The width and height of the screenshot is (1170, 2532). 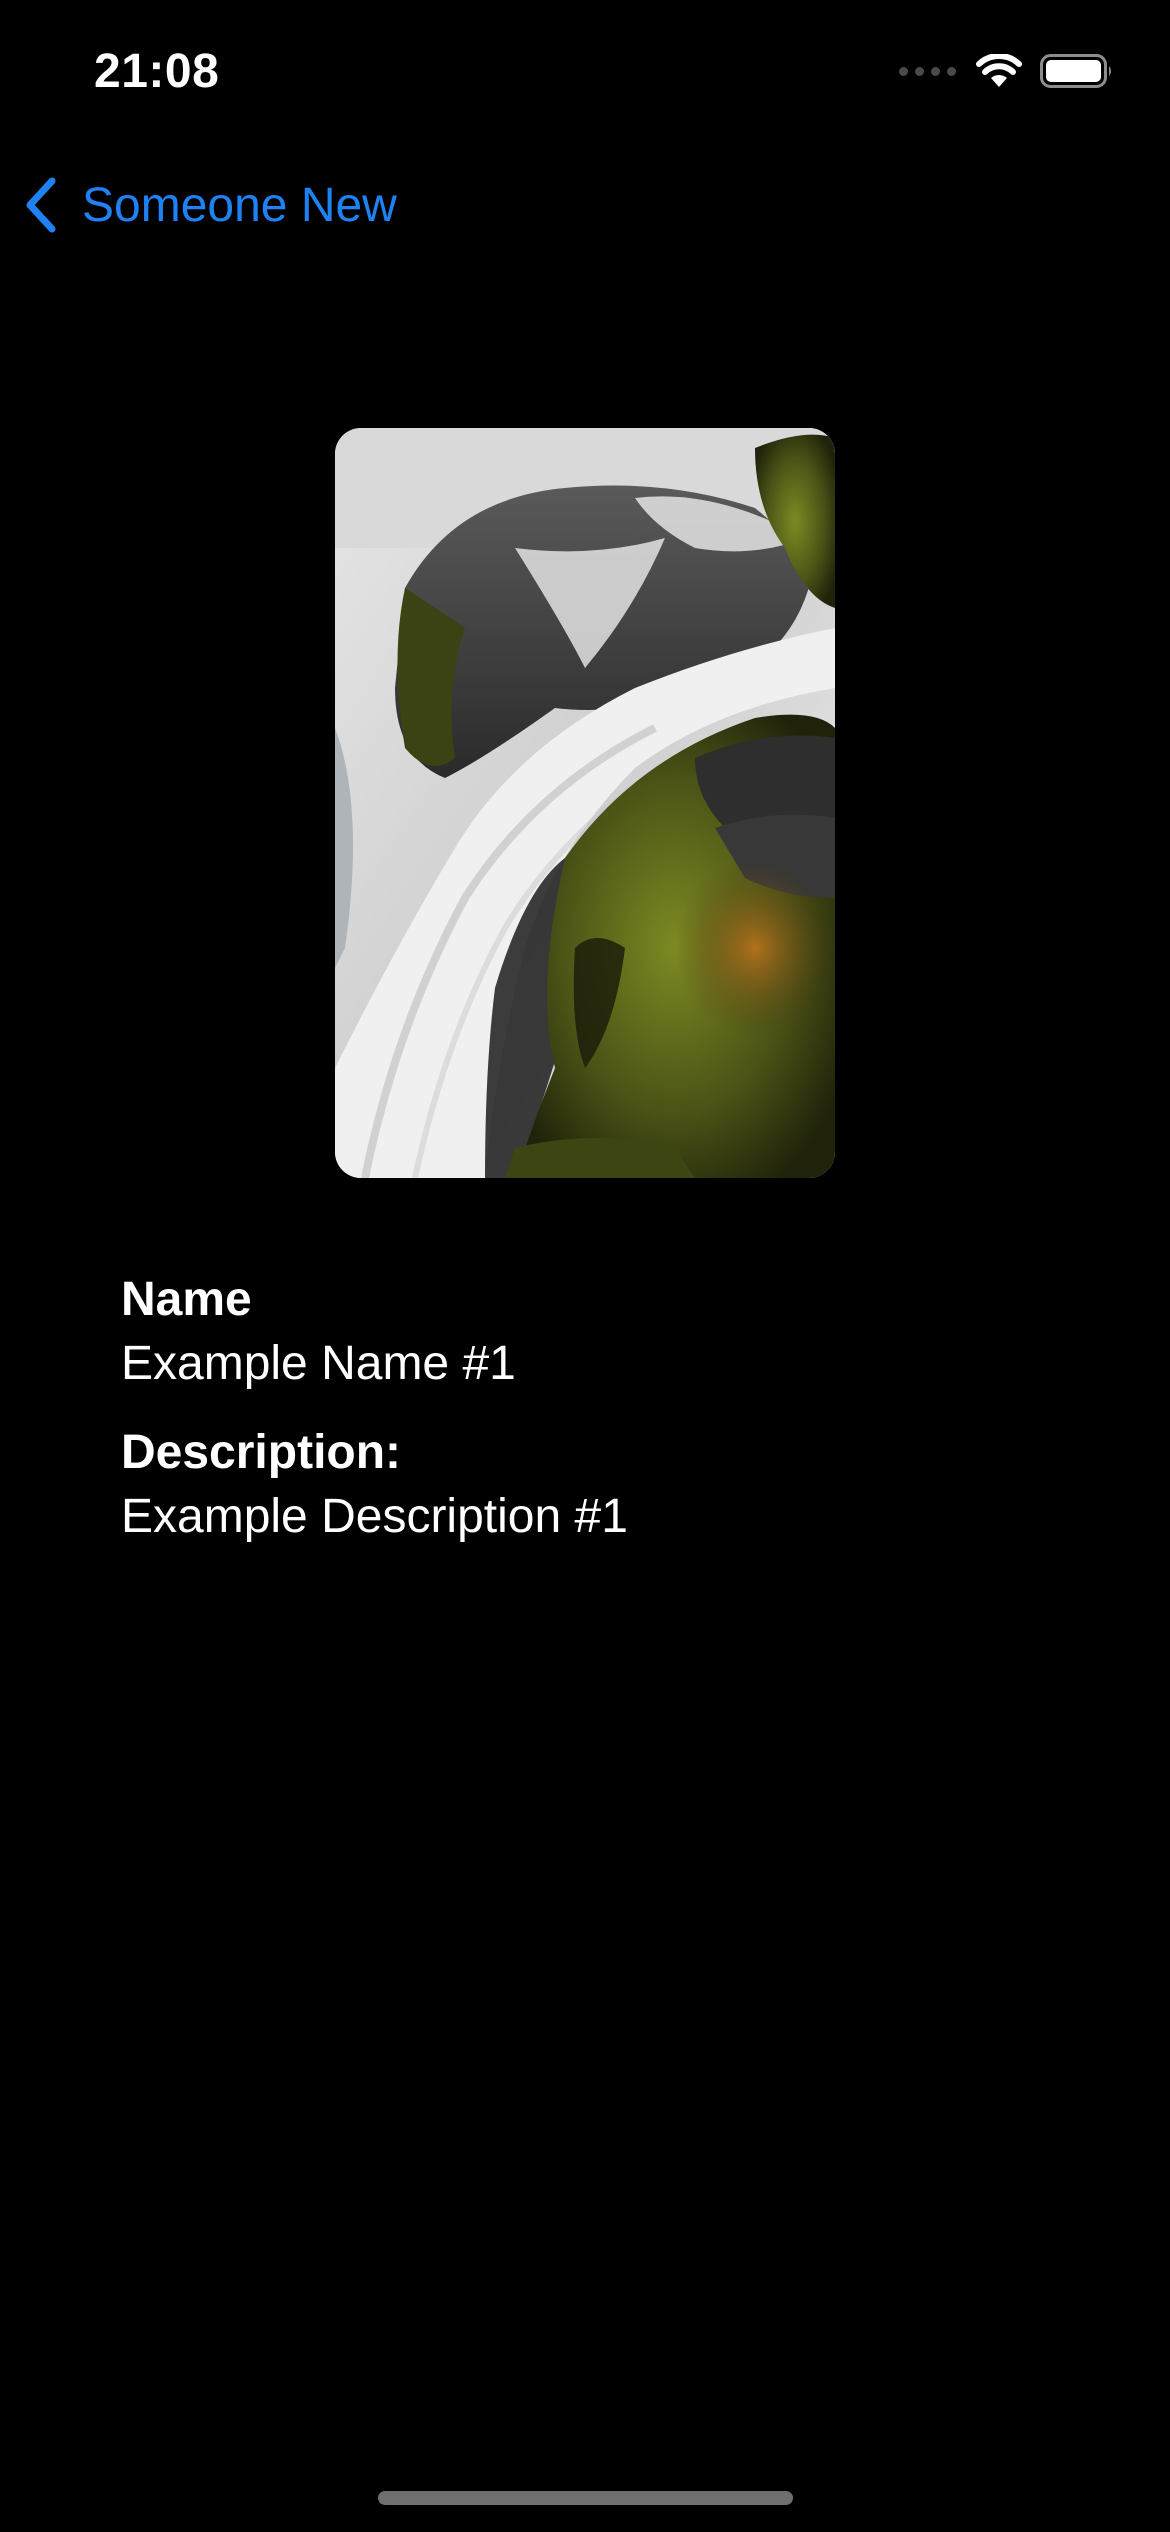 I want to click on cellular-signal-icon, so click(x=927, y=71).